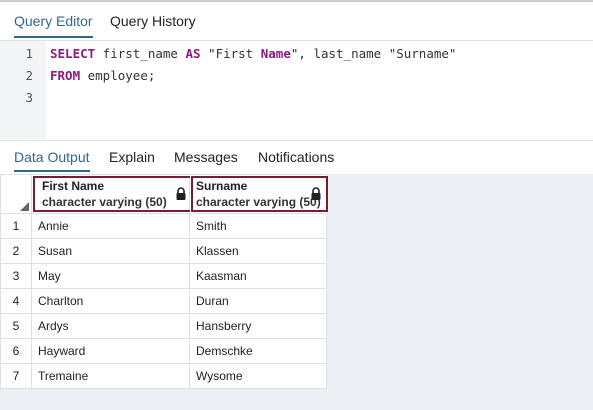 This screenshot has width=593, height=410. I want to click on row-number: 3, so click(16, 276).